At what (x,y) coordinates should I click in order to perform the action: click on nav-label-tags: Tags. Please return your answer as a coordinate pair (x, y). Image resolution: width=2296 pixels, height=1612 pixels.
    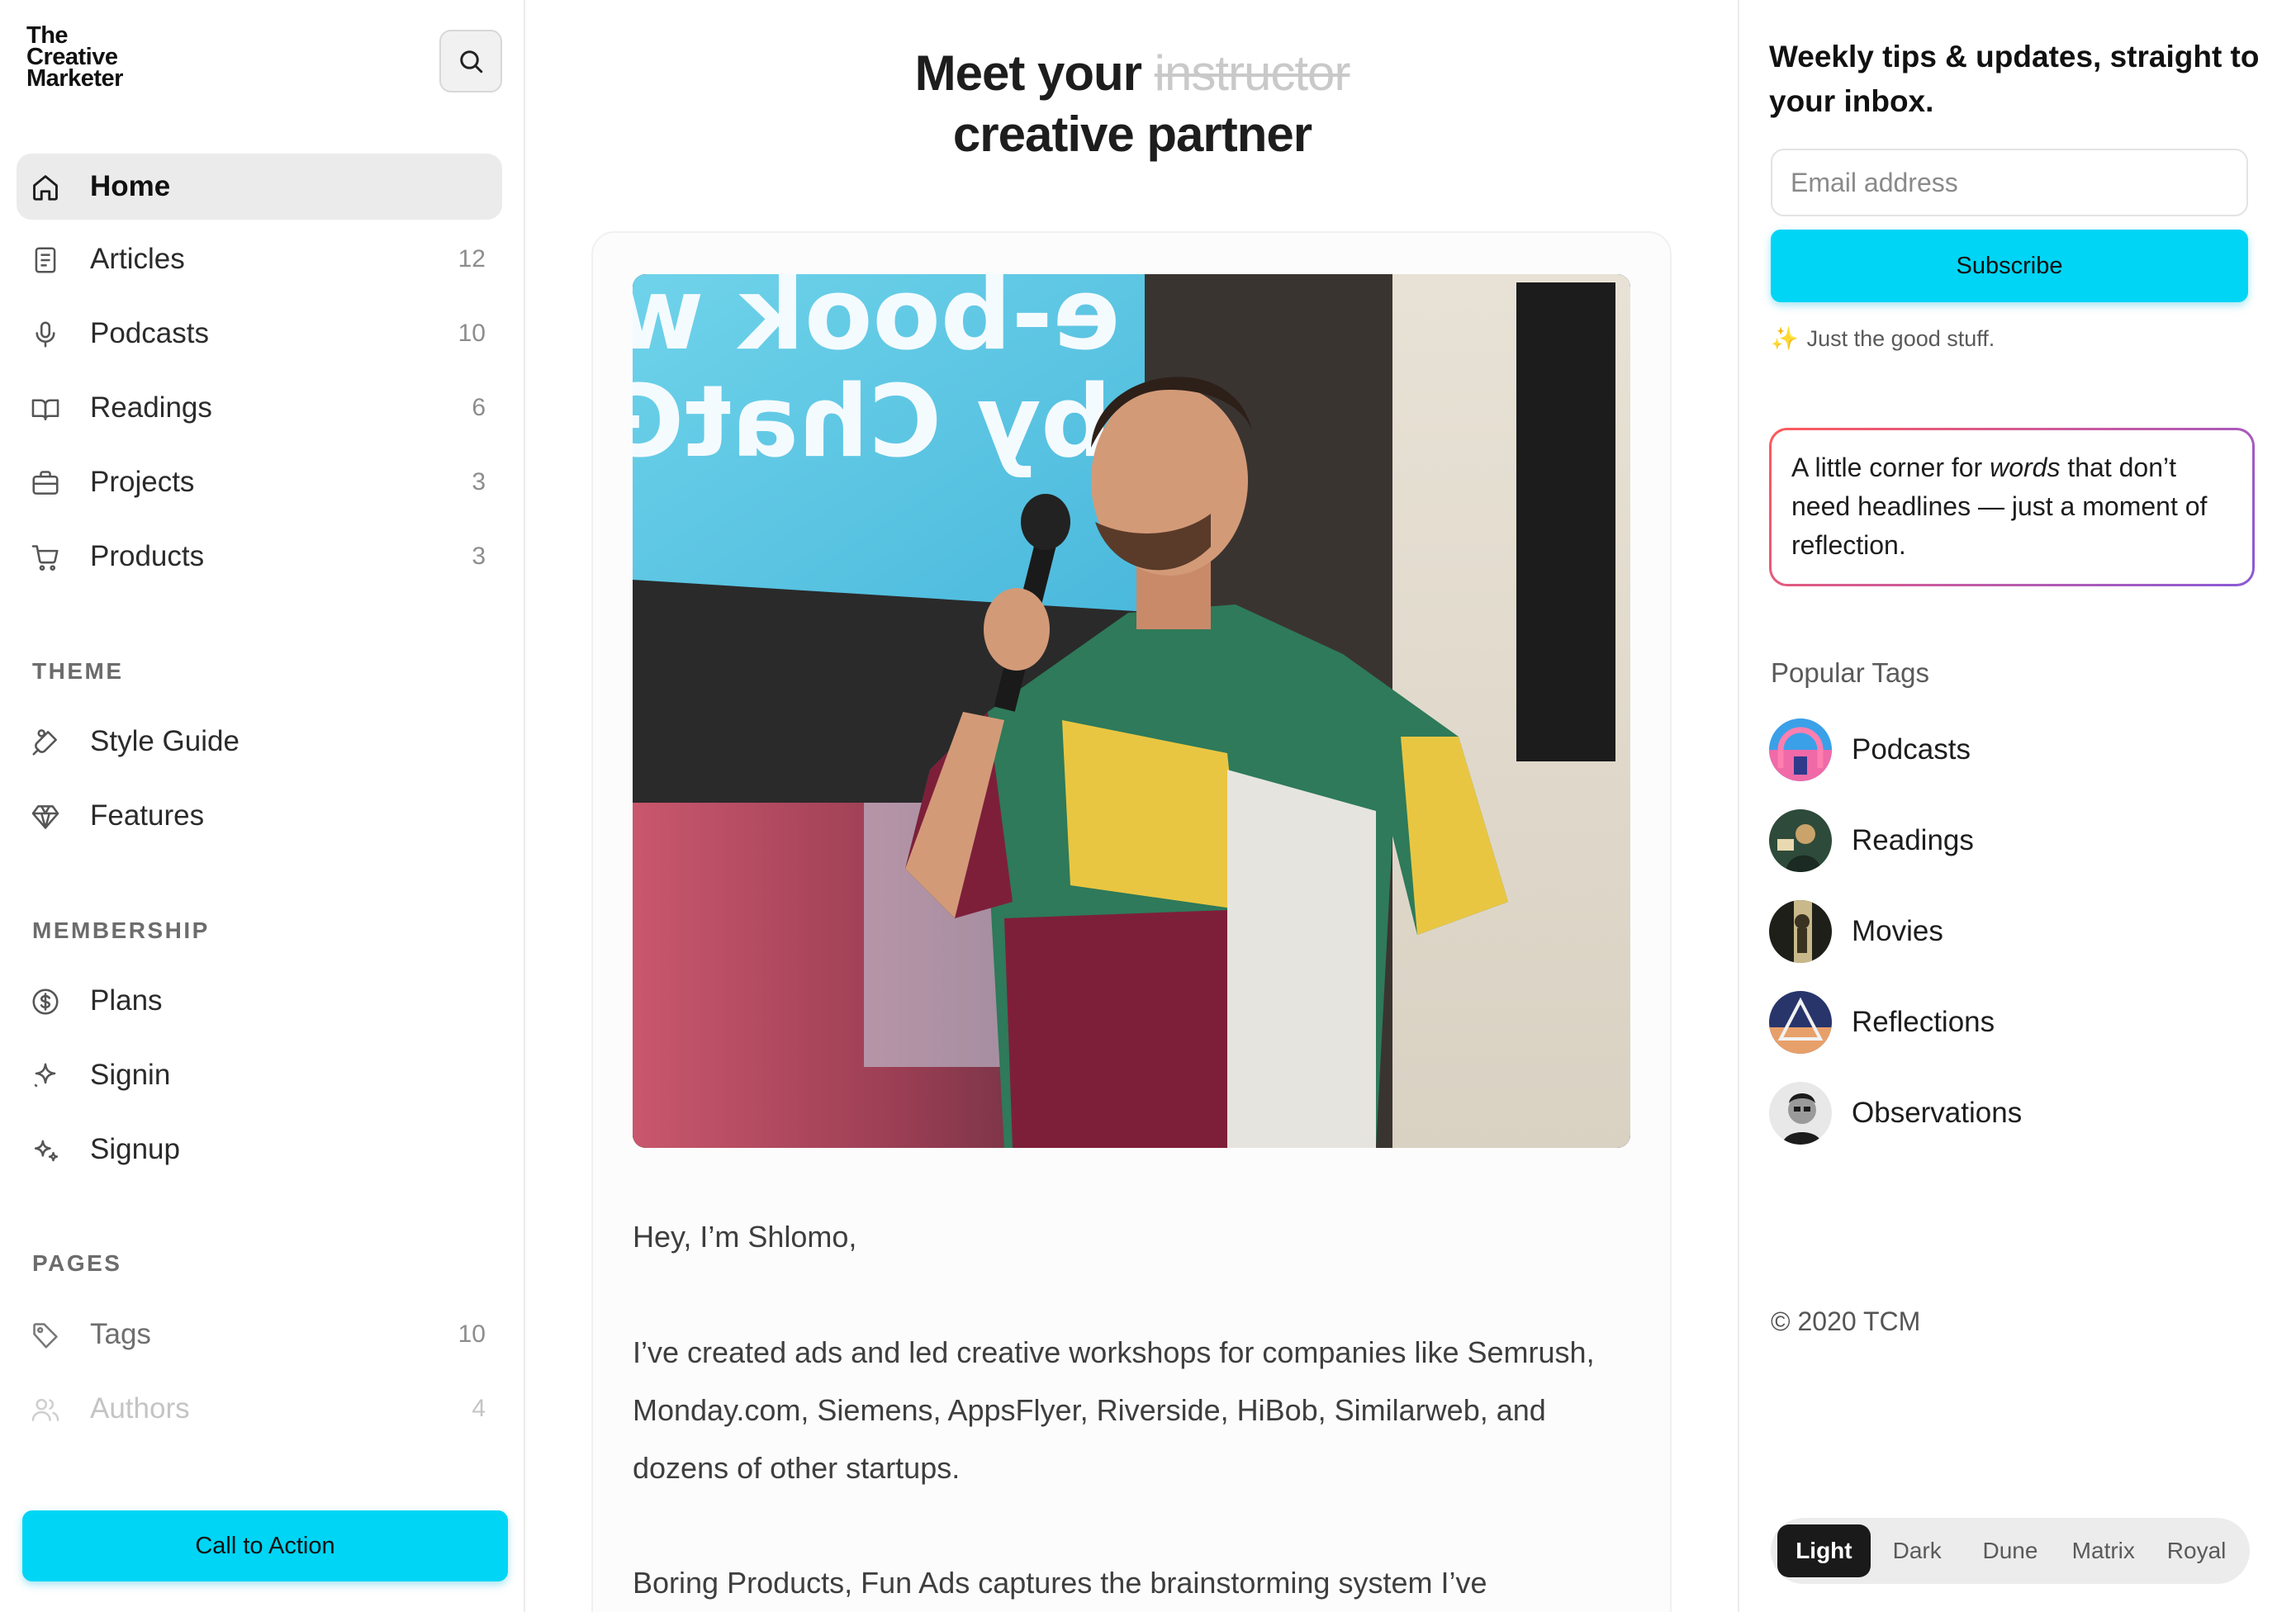
    Looking at the image, I should click on (120, 1334).